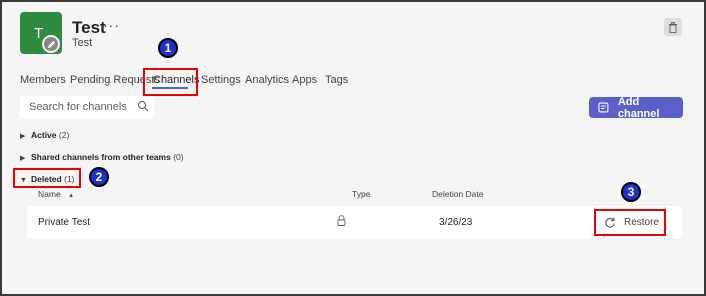 This screenshot has height=296, width=706. What do you see at coordinates (89, 27) in the screenshot?
I see `team-name: Test` at bounding box center [89, 27].